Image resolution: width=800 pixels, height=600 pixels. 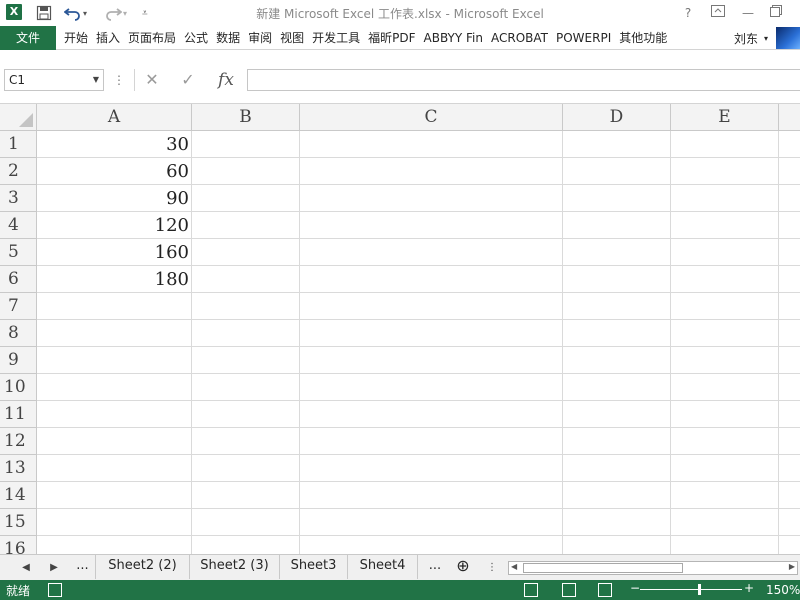 I want to click on select-all-button, so click(x=18, y=117).